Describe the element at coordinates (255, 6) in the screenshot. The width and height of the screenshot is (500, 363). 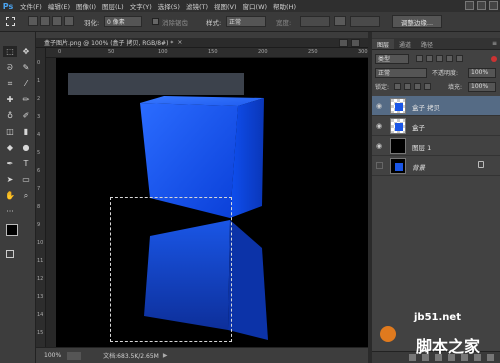
I see `menu-window: 窗口(W)` at that location.